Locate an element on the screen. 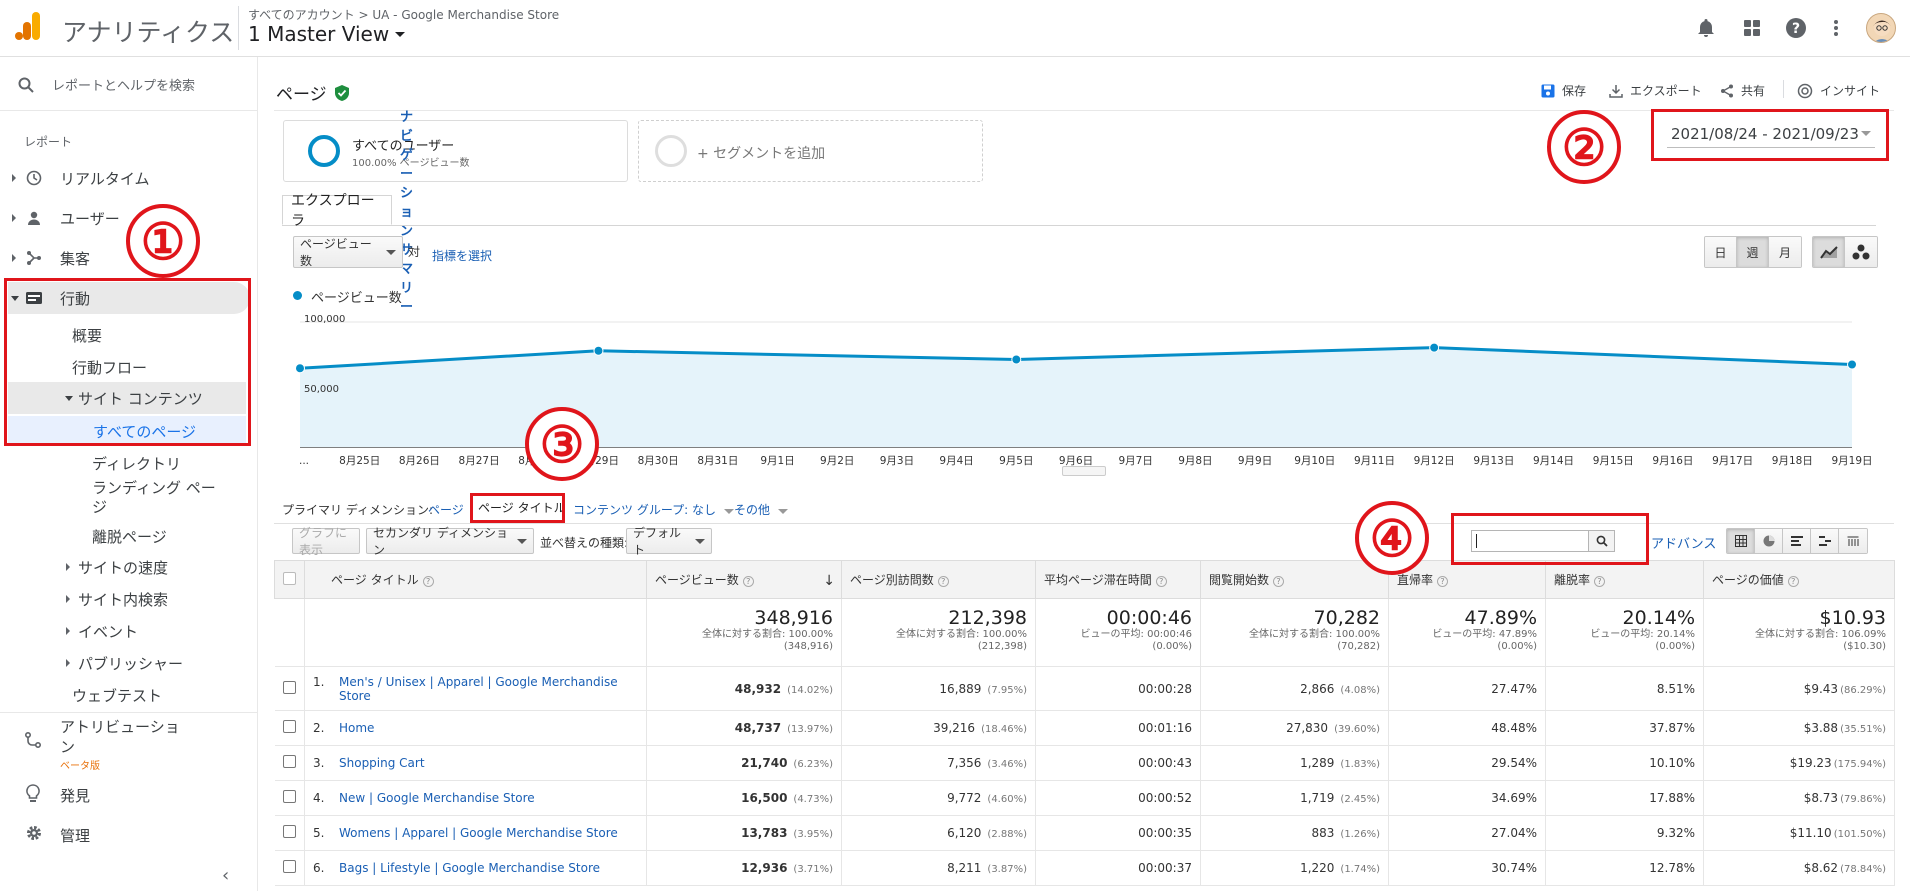  dimension-page-link: ページ is located at coordinates (446, 509).